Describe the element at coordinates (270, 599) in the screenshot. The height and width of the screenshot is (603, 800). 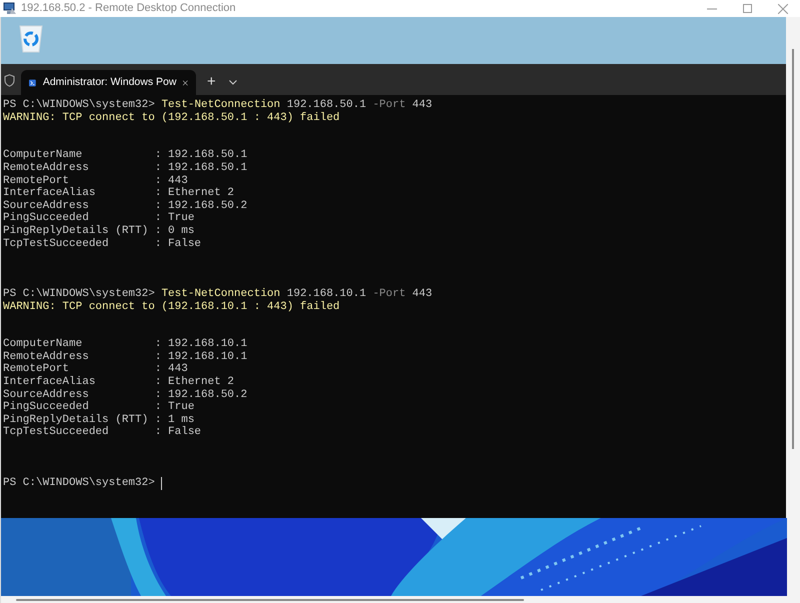
I see `horizontal-scrollbar` at that location.